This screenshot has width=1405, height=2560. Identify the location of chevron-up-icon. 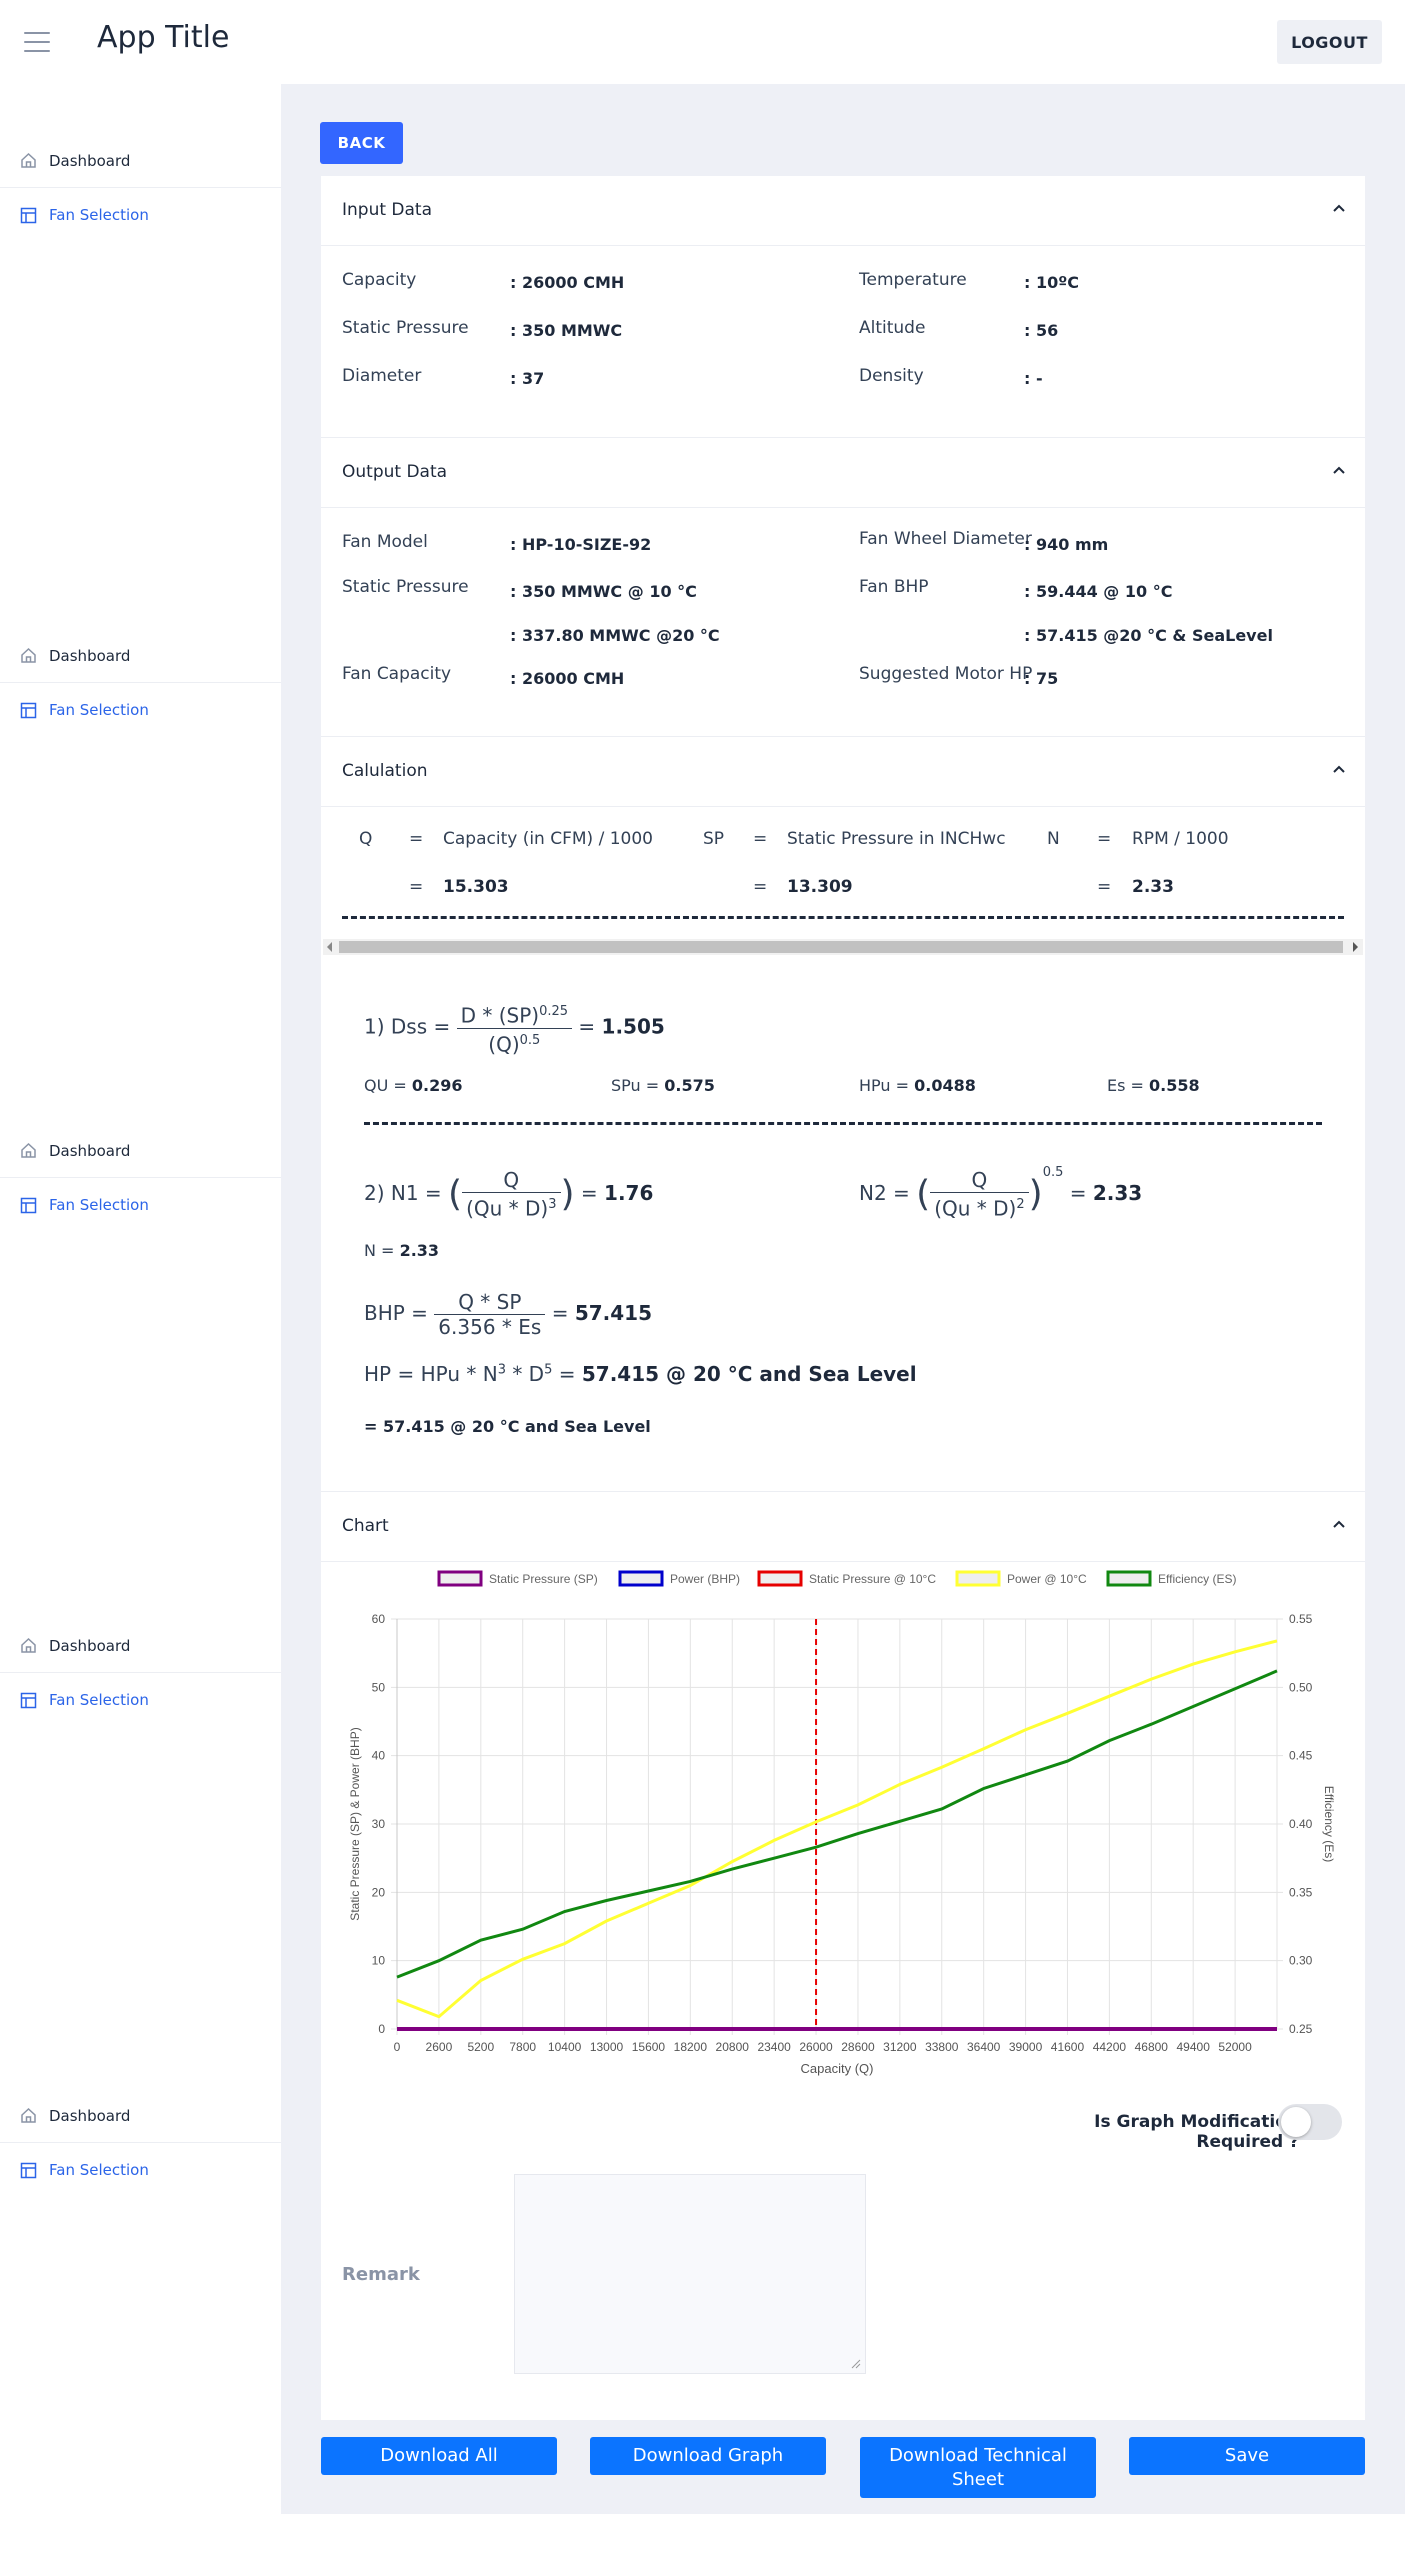
(1339, 470).